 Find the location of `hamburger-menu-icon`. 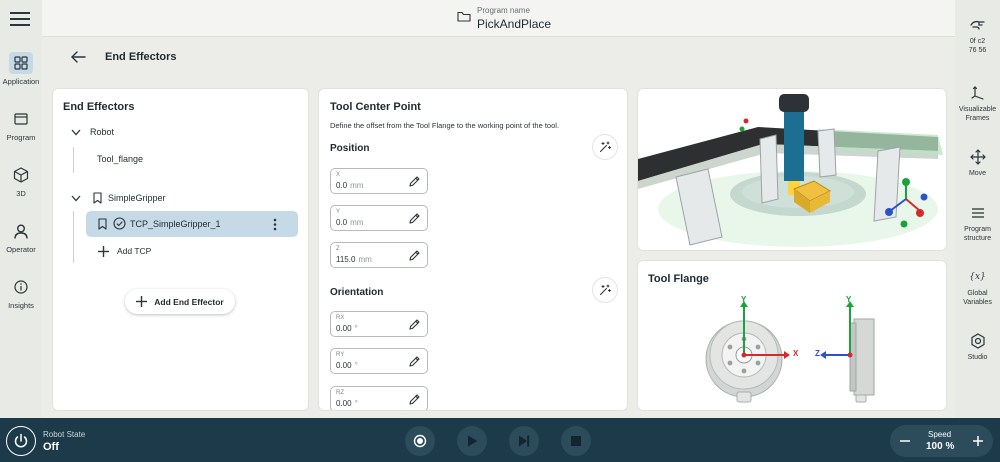

hamburger-menu-icon is located at coordinates (20, 19).